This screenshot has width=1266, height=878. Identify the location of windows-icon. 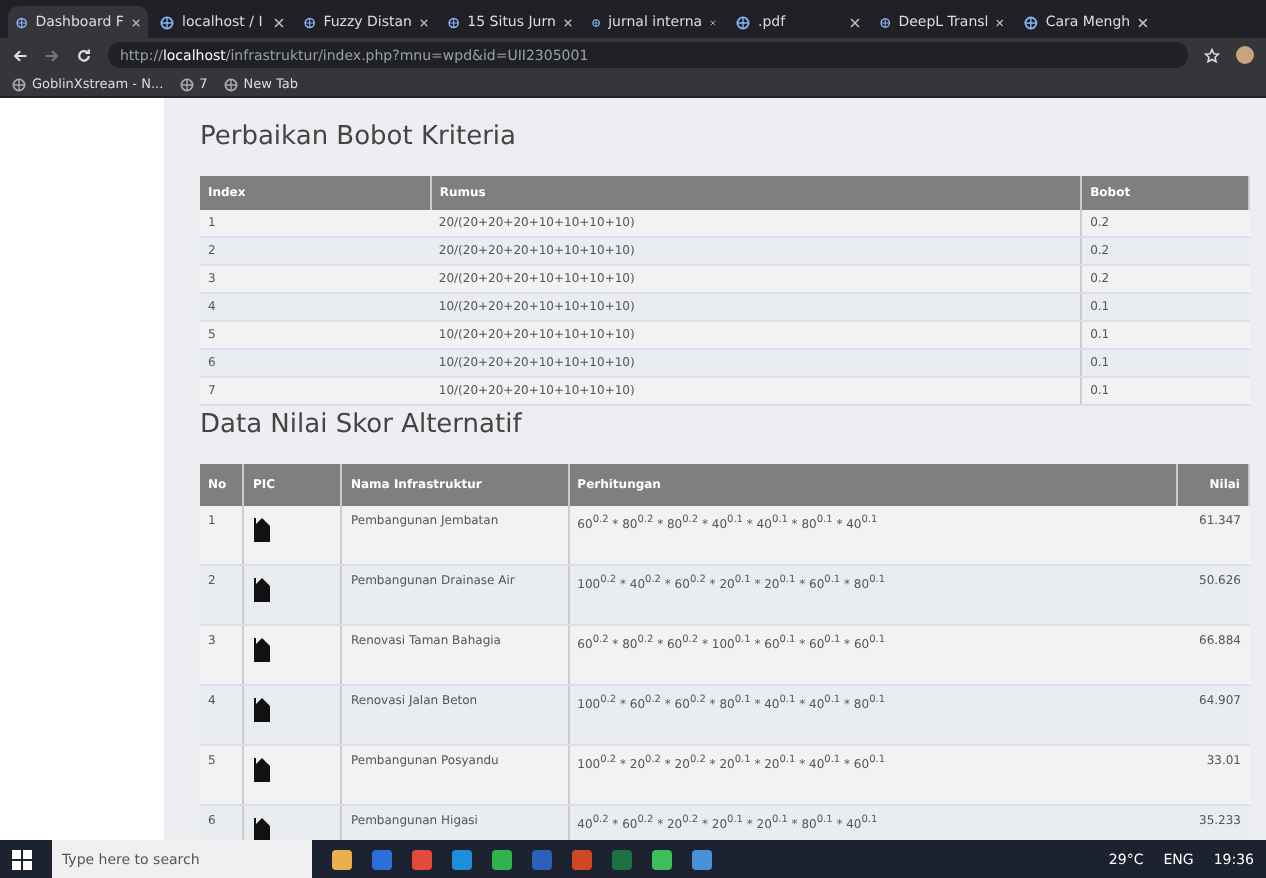
(22, 859).